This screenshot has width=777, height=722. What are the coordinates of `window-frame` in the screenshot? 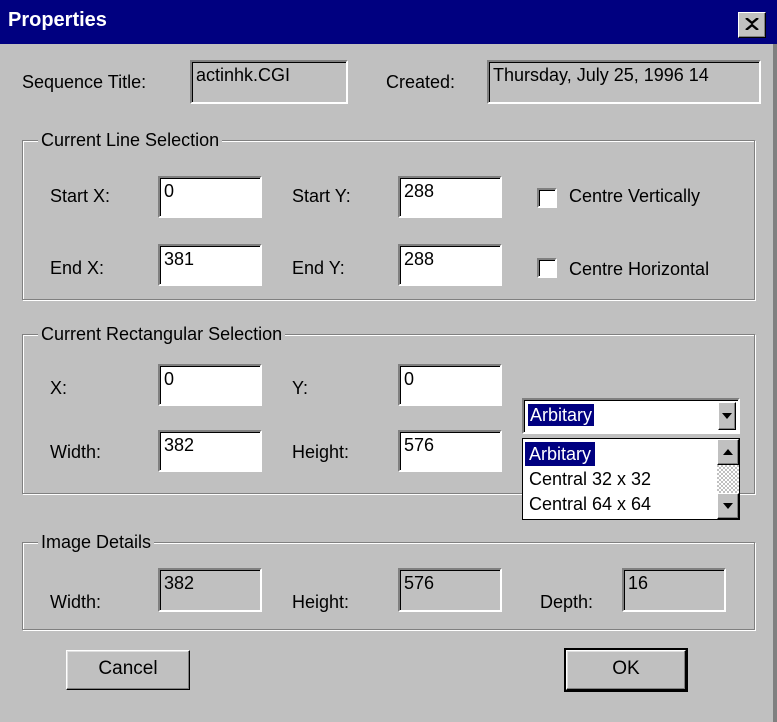 It's located at (775, 383).